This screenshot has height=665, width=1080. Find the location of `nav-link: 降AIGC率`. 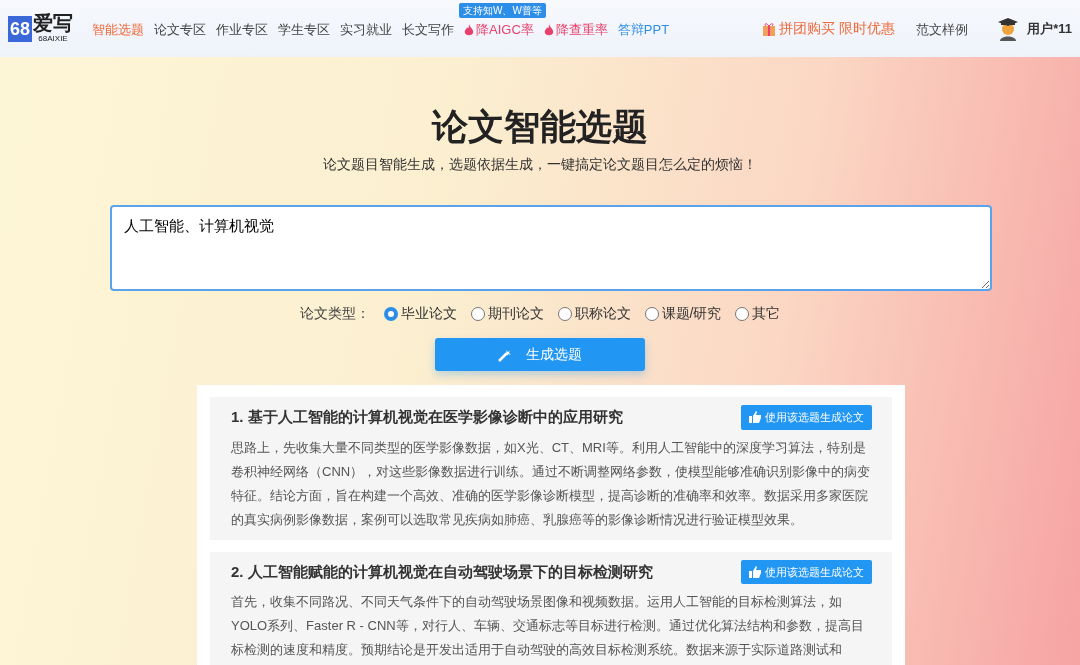

nav-link: 降AIGC率 is located at coordinates (499, 30).